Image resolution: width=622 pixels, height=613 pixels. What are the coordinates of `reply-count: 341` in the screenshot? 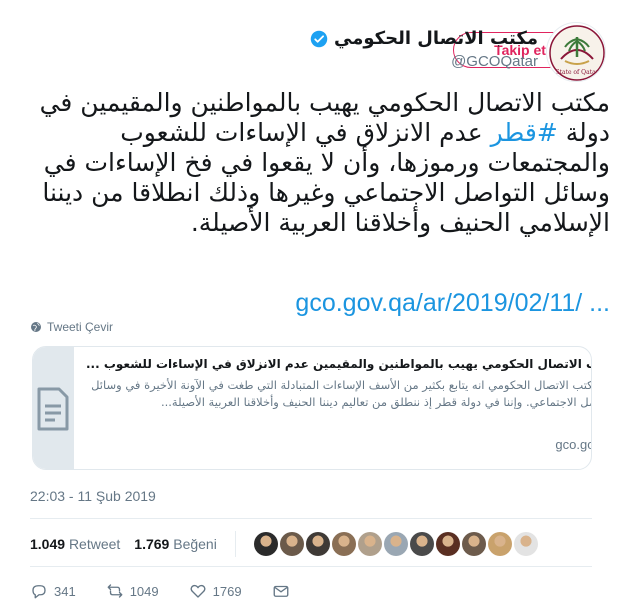 It's located at (65, 591).